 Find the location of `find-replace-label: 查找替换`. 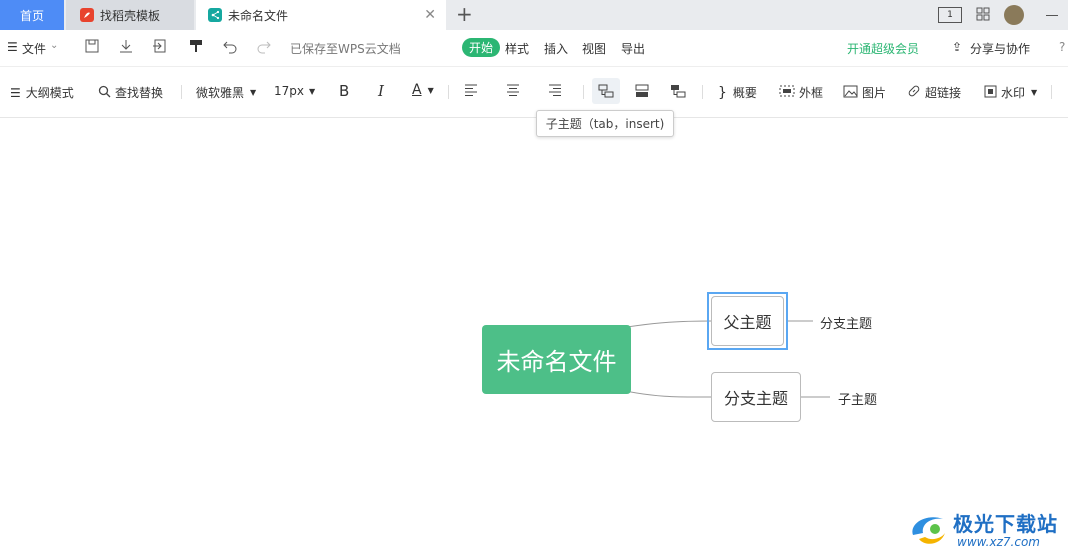

find-replace-label: 查找替换 is located at coordinates (139, 93).